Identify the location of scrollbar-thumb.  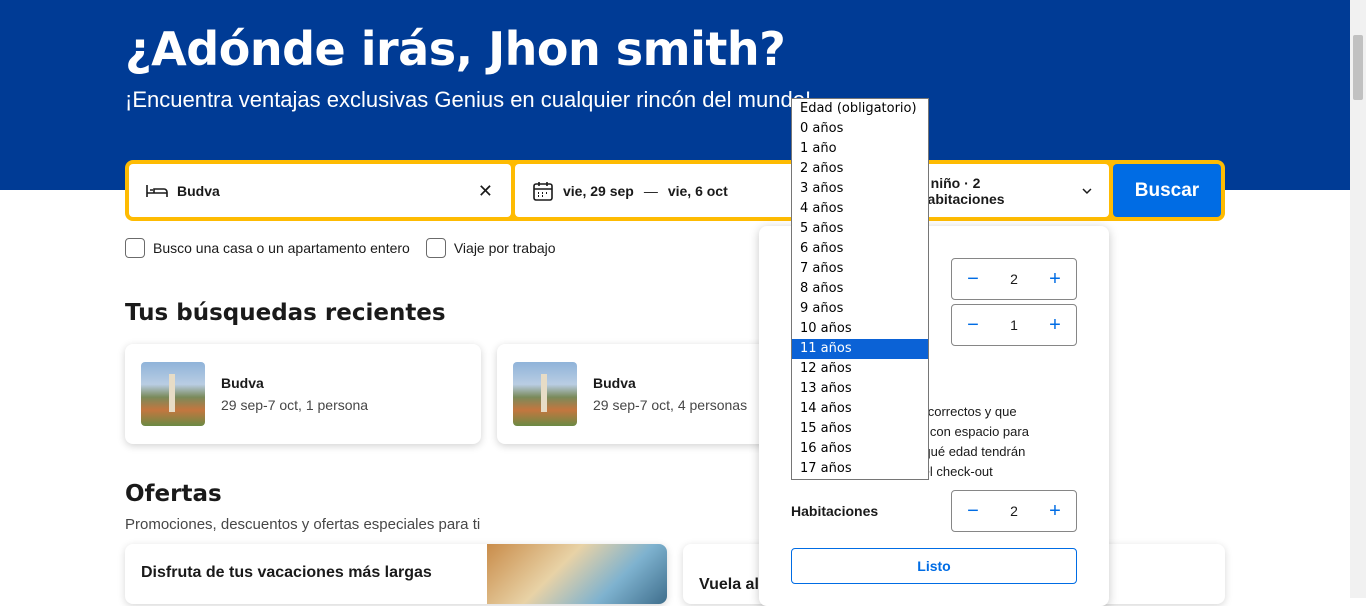
(1358, 67).